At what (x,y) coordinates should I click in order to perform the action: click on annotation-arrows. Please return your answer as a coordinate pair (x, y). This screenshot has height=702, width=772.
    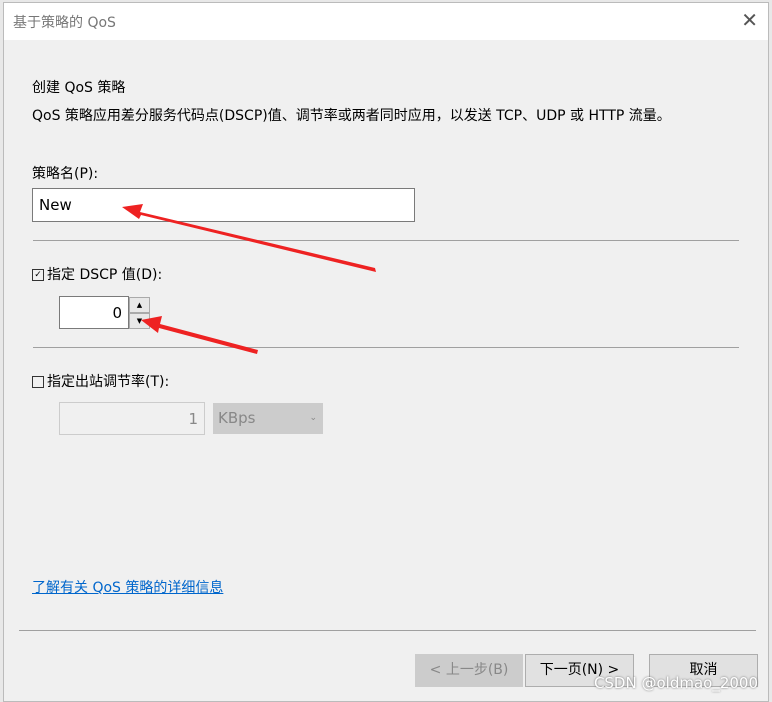
    Looking at the image, I should click on (249, 279).